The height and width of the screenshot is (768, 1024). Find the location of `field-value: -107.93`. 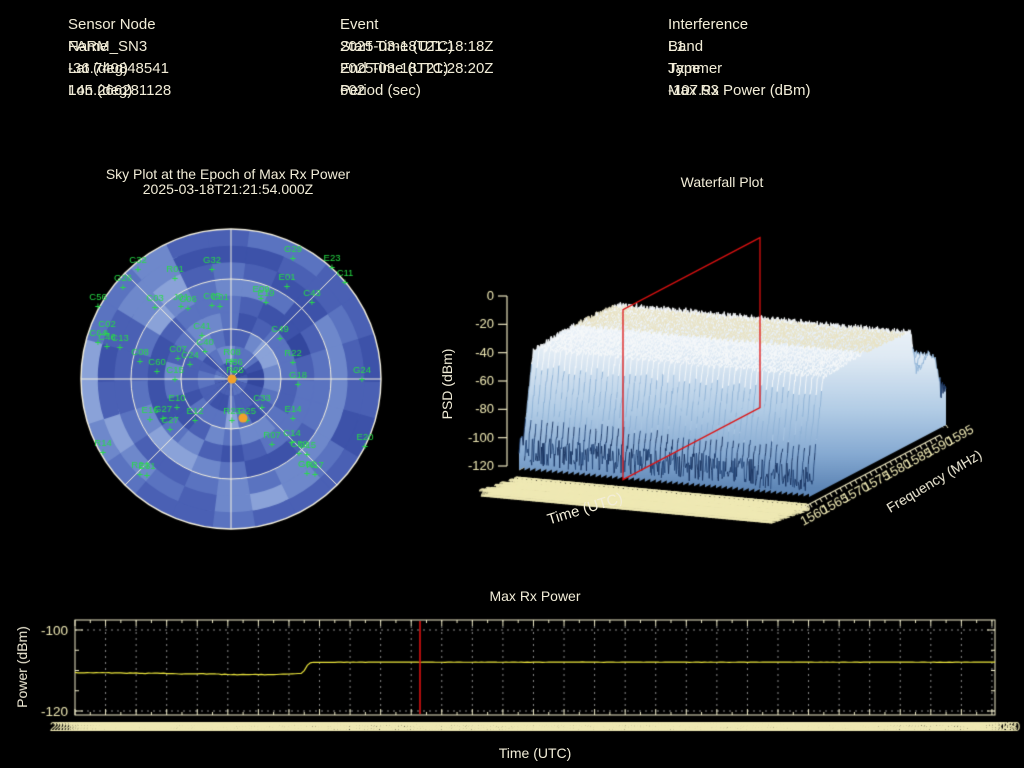

field-value: -107.93 is located at coordinates (693, 90).